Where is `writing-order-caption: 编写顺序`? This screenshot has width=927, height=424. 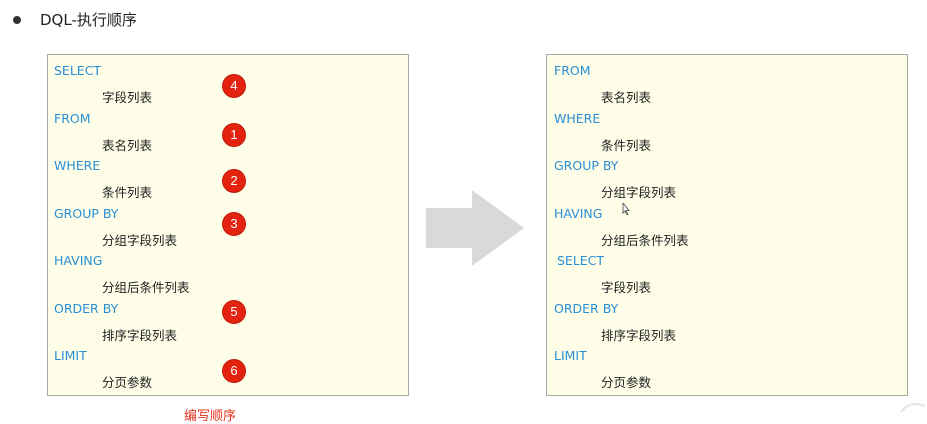
writing-order-caption: 编写顺序 is located at coordinates (210, 416).